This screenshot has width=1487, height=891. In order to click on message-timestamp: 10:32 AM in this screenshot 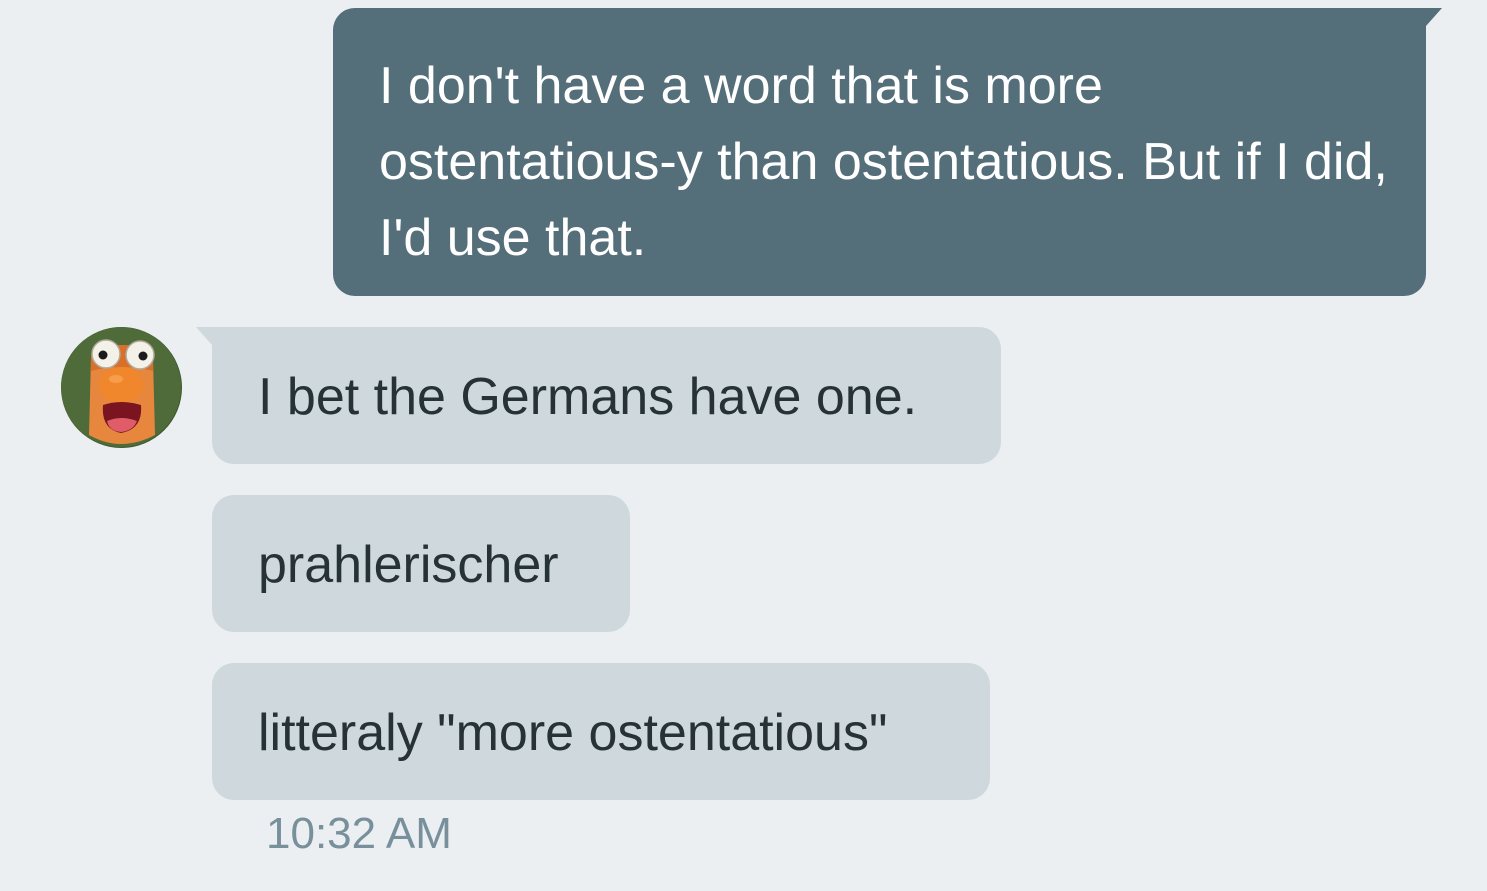, I will do `click(359, 833)`.